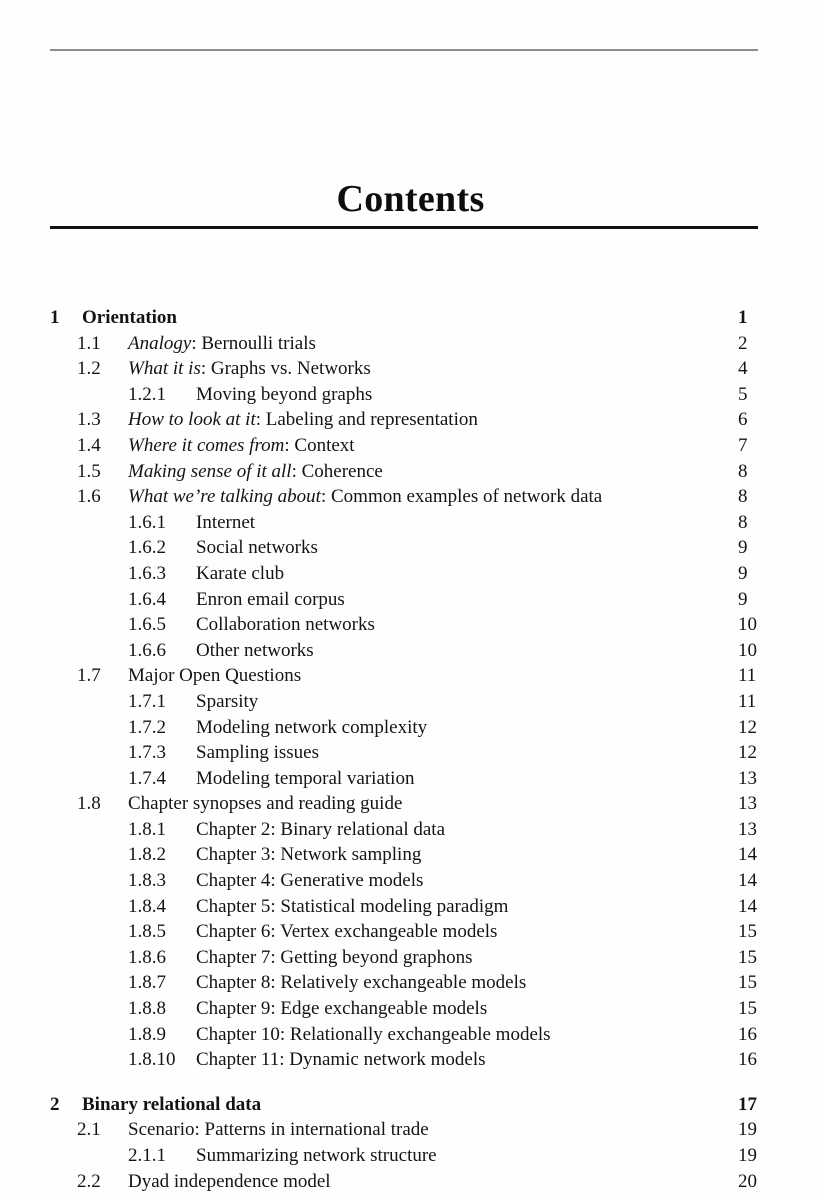  I want to click on toc-entry-title: Chapter 4: Generative models, so click(310, 881).